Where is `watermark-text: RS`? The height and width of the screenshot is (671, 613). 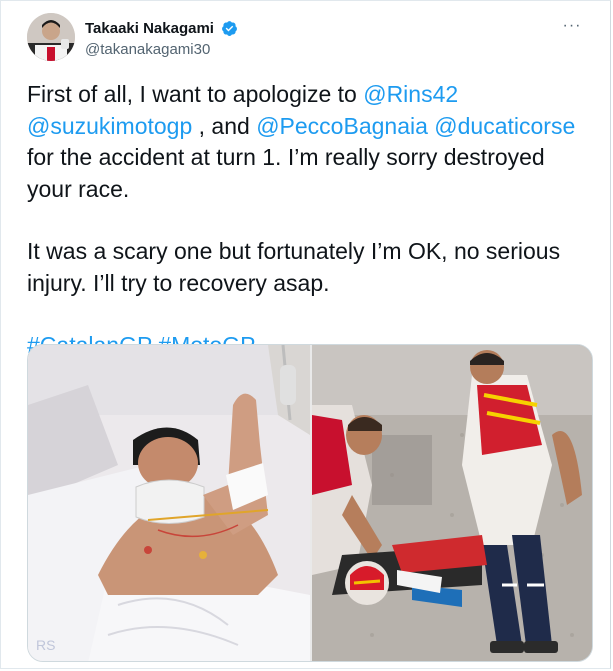 watermark-text: RS is located at coordinates (45, 645).